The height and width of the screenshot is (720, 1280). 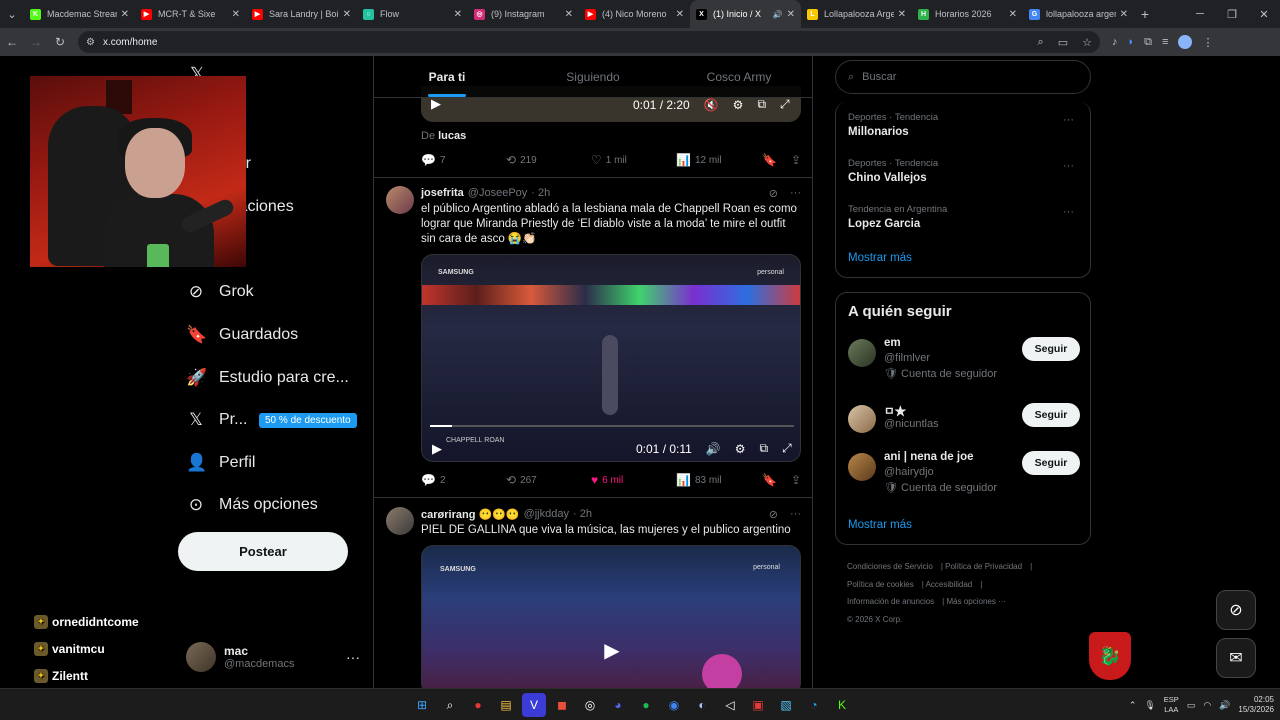 I want to click on follow-suggestion: em @filmlver 🛡 Cuenta de seguidor Seguir, so click(x=964, y=359).